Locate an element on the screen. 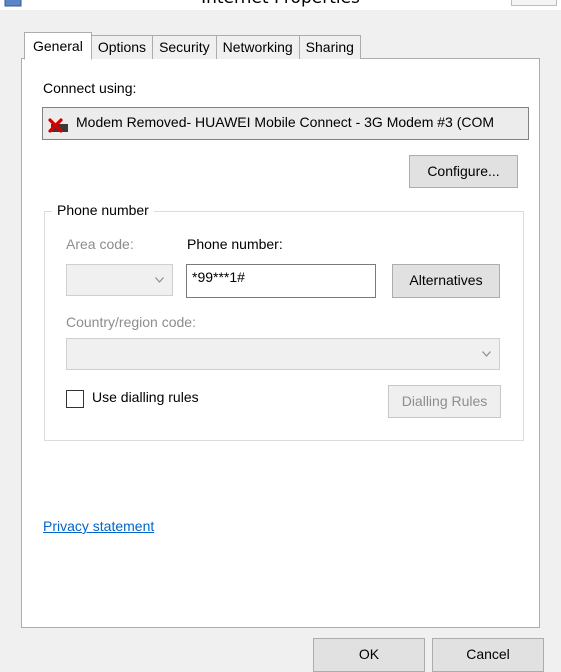 The height and width of the screenshot is (672, 561). use-dialling-rules-label: Use dialling rules is located at coordinates (145, 397).